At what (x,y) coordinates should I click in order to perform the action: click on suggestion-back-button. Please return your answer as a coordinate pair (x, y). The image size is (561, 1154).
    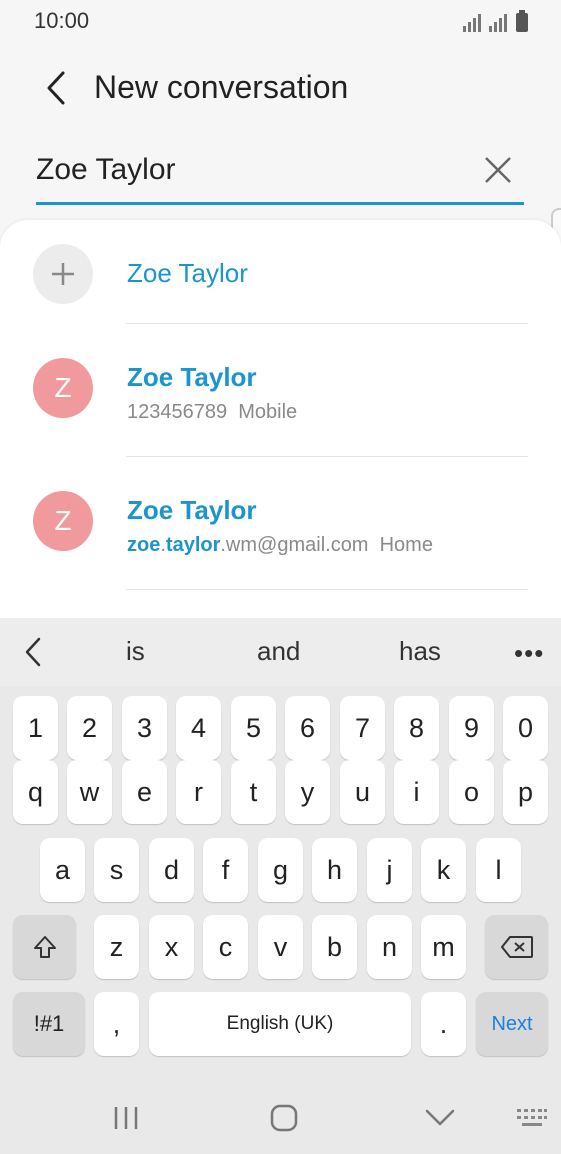
    Looking at the image, I should click on (33, 652).